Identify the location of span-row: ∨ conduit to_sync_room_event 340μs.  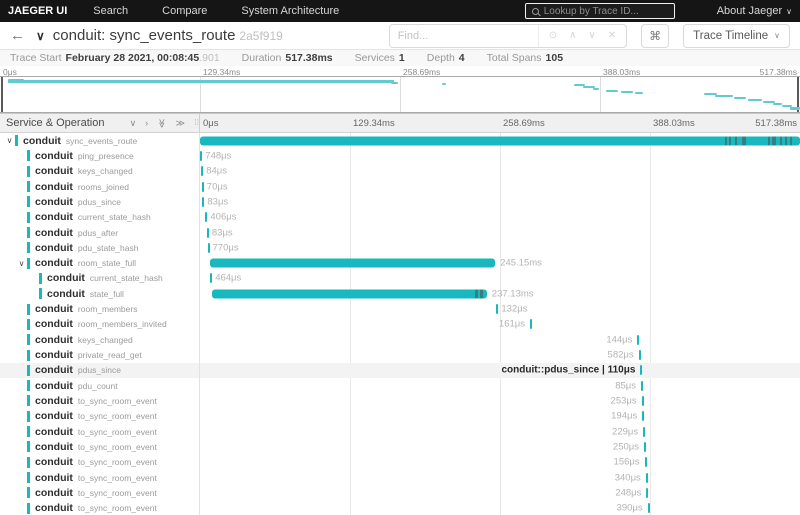
(400, 477).